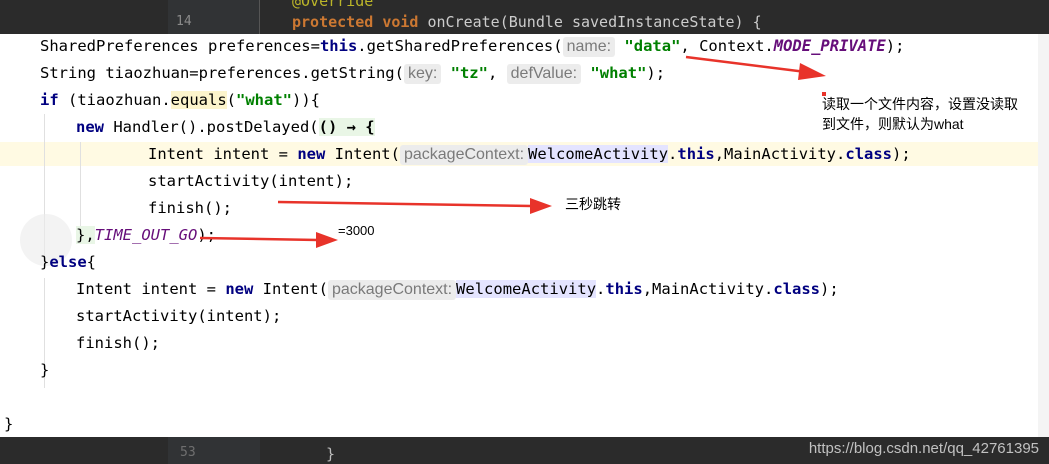 The height and width of the screenshot is (464, 1049). What do you see at coordinates (333, 5) in the screenshot?
I see `override-annotation: @Override` at bounding box center [333, 5].